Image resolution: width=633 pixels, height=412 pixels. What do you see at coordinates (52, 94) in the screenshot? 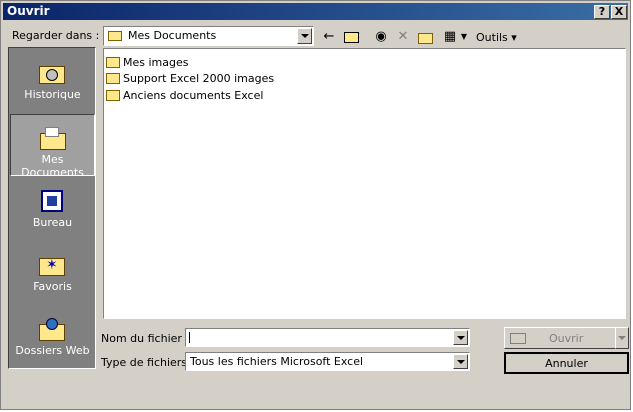
I see `place-label: Historique` at bounding box center [52, 94].